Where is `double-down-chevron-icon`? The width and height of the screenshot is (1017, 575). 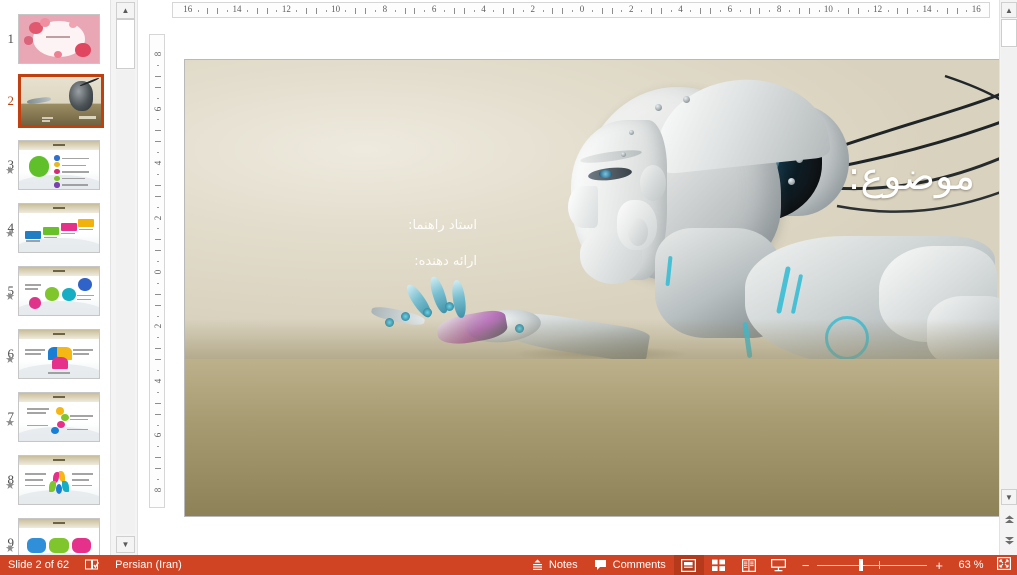 double-down-chevron-icon is located at coordinates (1009, 540).